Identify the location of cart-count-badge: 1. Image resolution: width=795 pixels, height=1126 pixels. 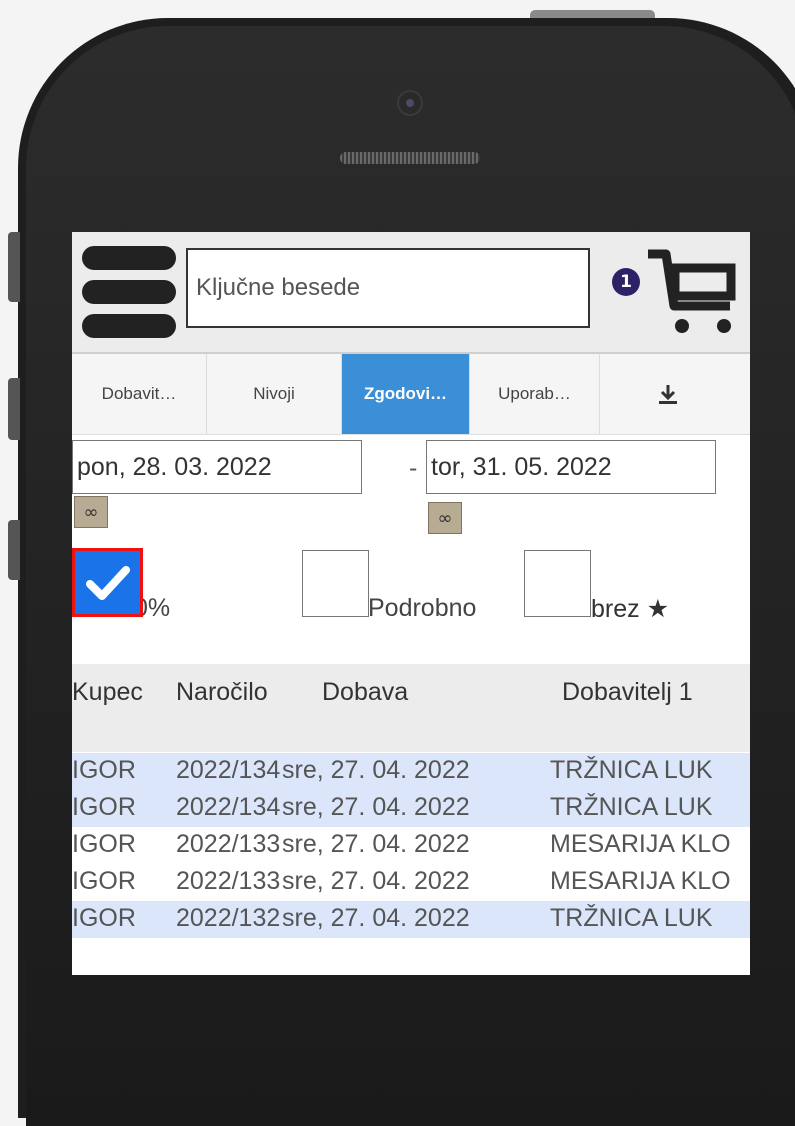
(626, 282).